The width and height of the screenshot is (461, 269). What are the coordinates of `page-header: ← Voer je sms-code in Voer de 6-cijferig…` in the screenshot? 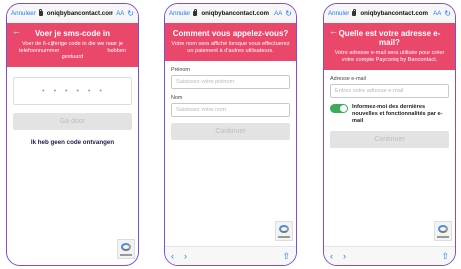 It's located at (72, 45).